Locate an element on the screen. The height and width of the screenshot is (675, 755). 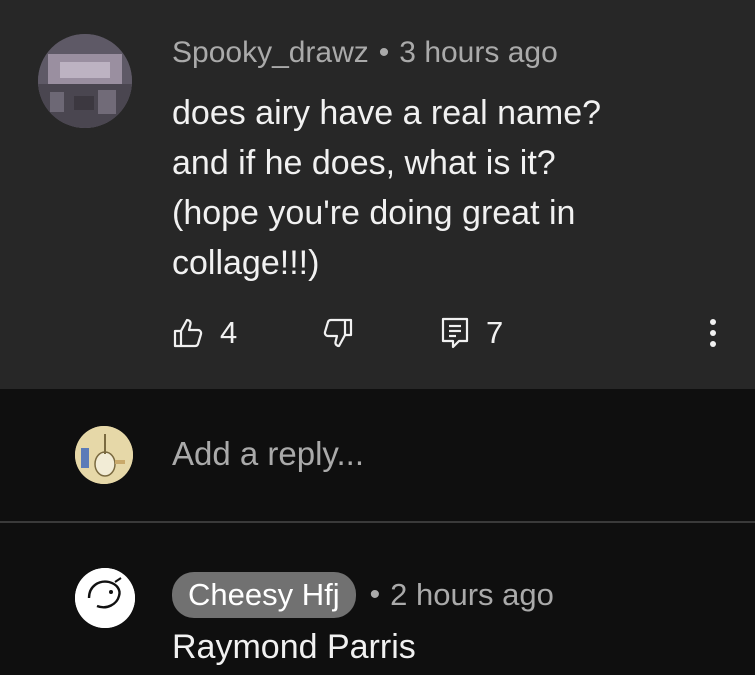
comment-time: 3 hours ago is located at coordinates (478, 52).